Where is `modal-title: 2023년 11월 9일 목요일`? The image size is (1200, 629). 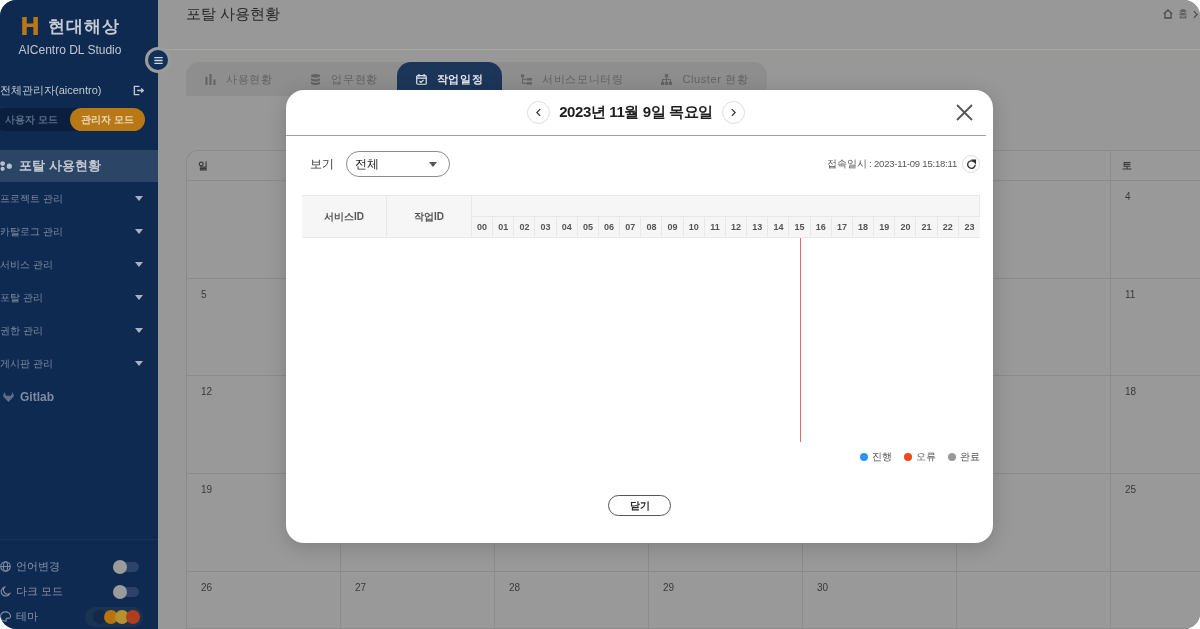 modal-title: 2023년 11월 9일 목요일 is located at coordinates (636, 112).